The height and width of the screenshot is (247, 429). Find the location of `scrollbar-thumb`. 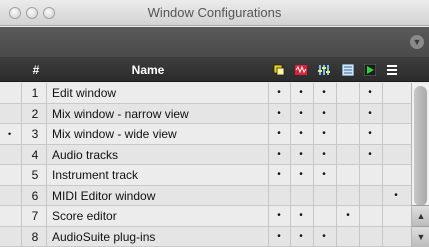

scrollbar-thumb is located at coordinates (420, 146).